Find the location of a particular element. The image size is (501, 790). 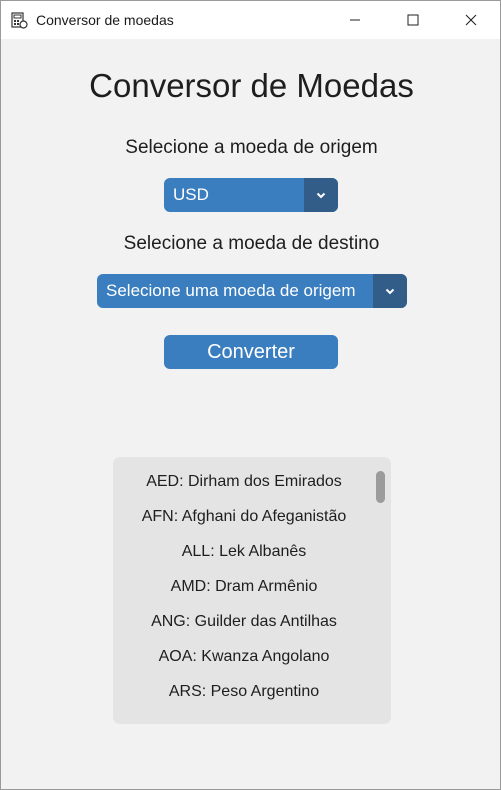

origin-currency-select: USD is located at coordinates (251, 195).